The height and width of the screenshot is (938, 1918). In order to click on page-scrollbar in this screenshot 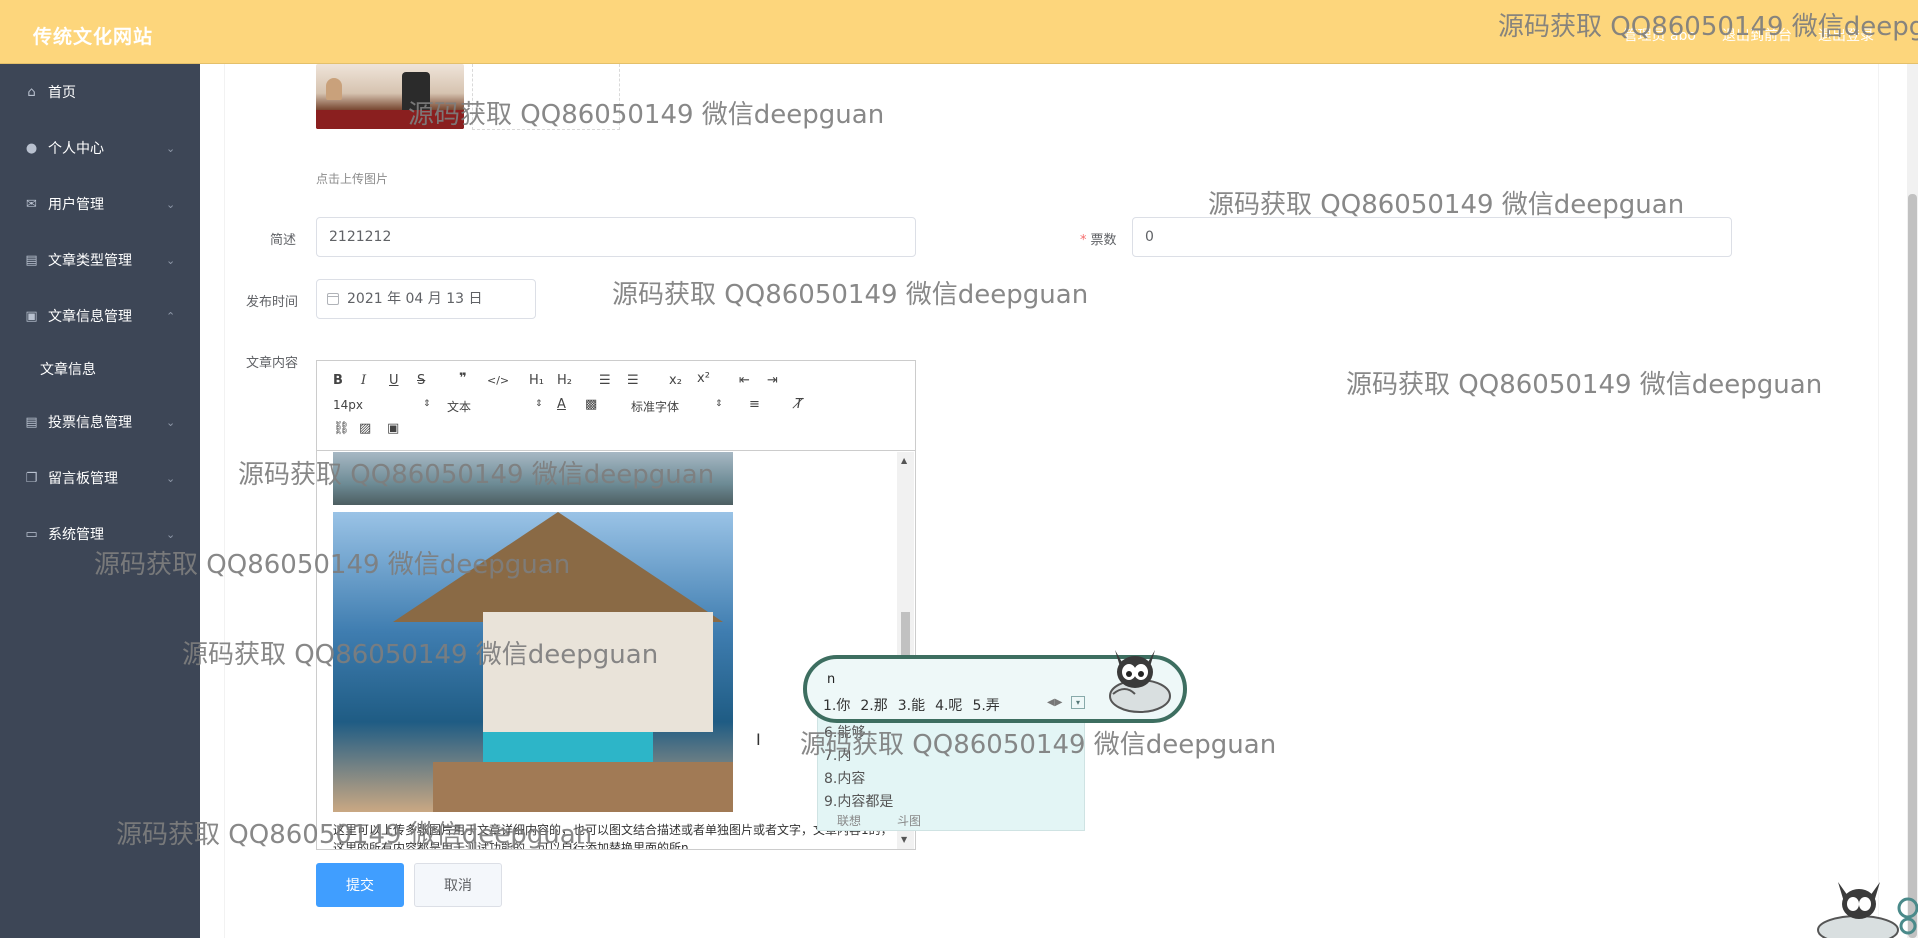, I will do `click(1912, 501)`.